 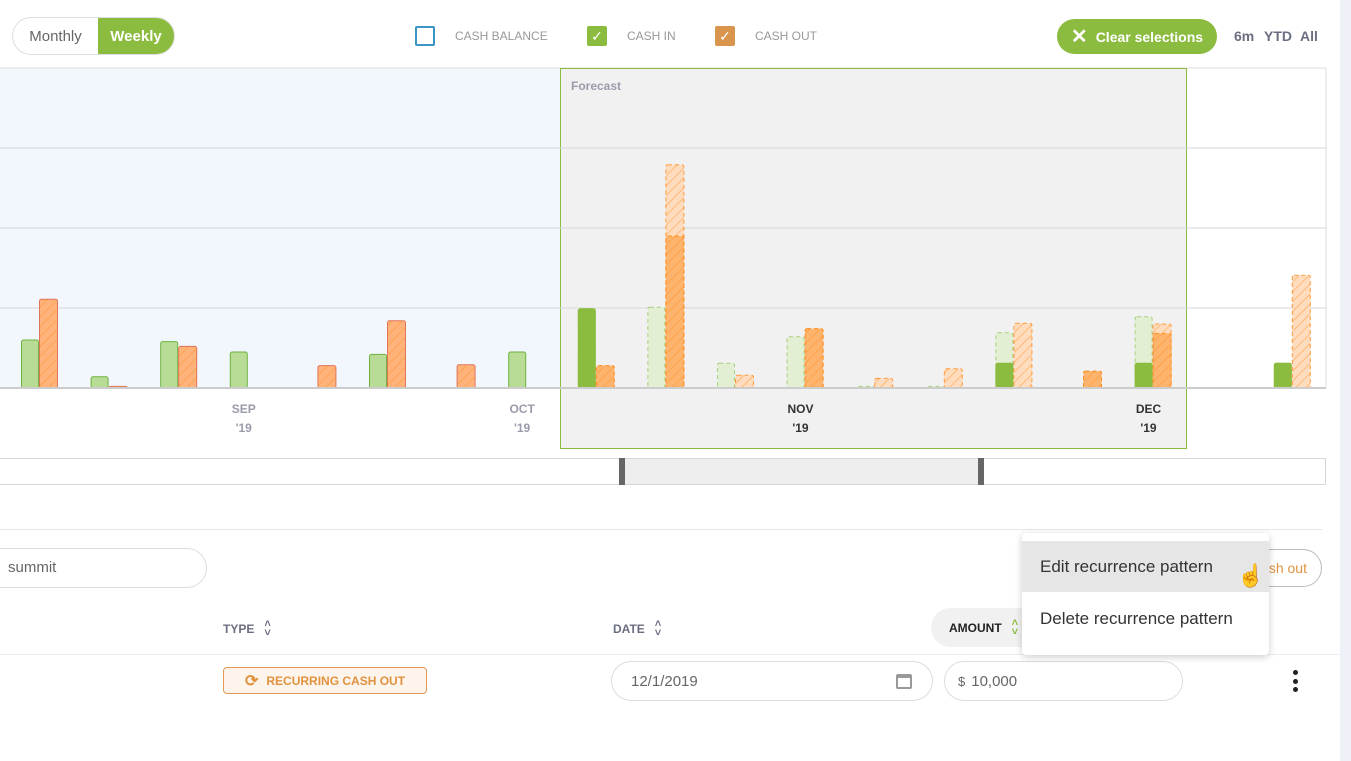 I want to click on date-input: 12/1/2019, so click(x=772, y=681).